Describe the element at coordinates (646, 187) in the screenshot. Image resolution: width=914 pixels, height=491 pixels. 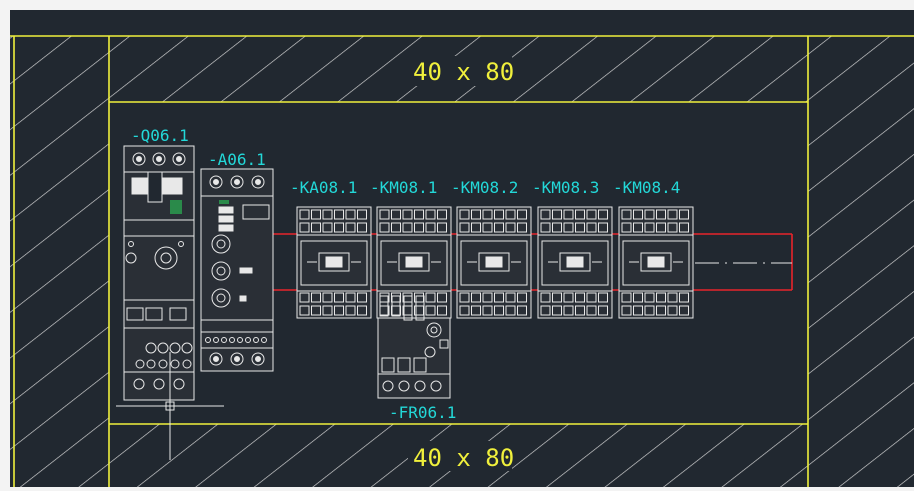
I see `tag-km08-4: -KM08.4` at that location.